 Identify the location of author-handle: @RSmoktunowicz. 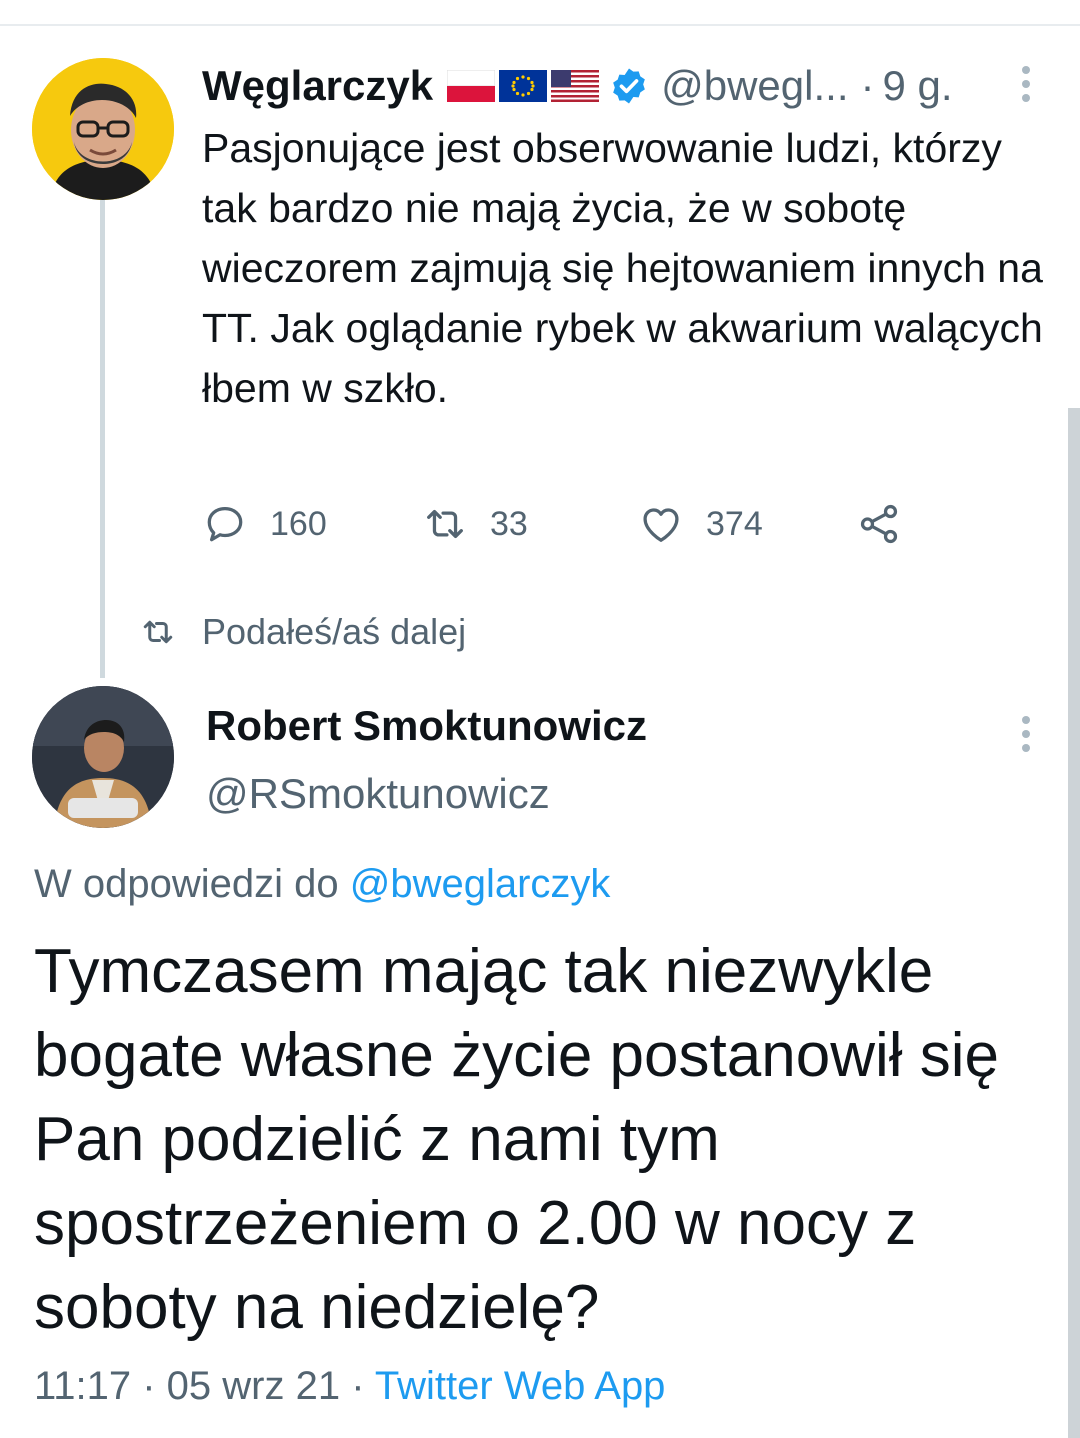
(378, 794).